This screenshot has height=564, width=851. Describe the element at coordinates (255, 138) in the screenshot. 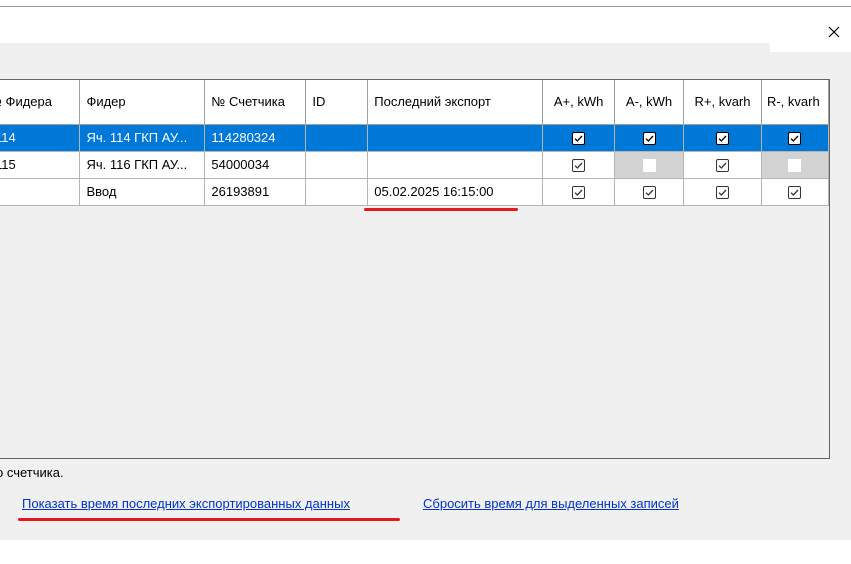

I see `cell-meter-no: 114280324` at that location.